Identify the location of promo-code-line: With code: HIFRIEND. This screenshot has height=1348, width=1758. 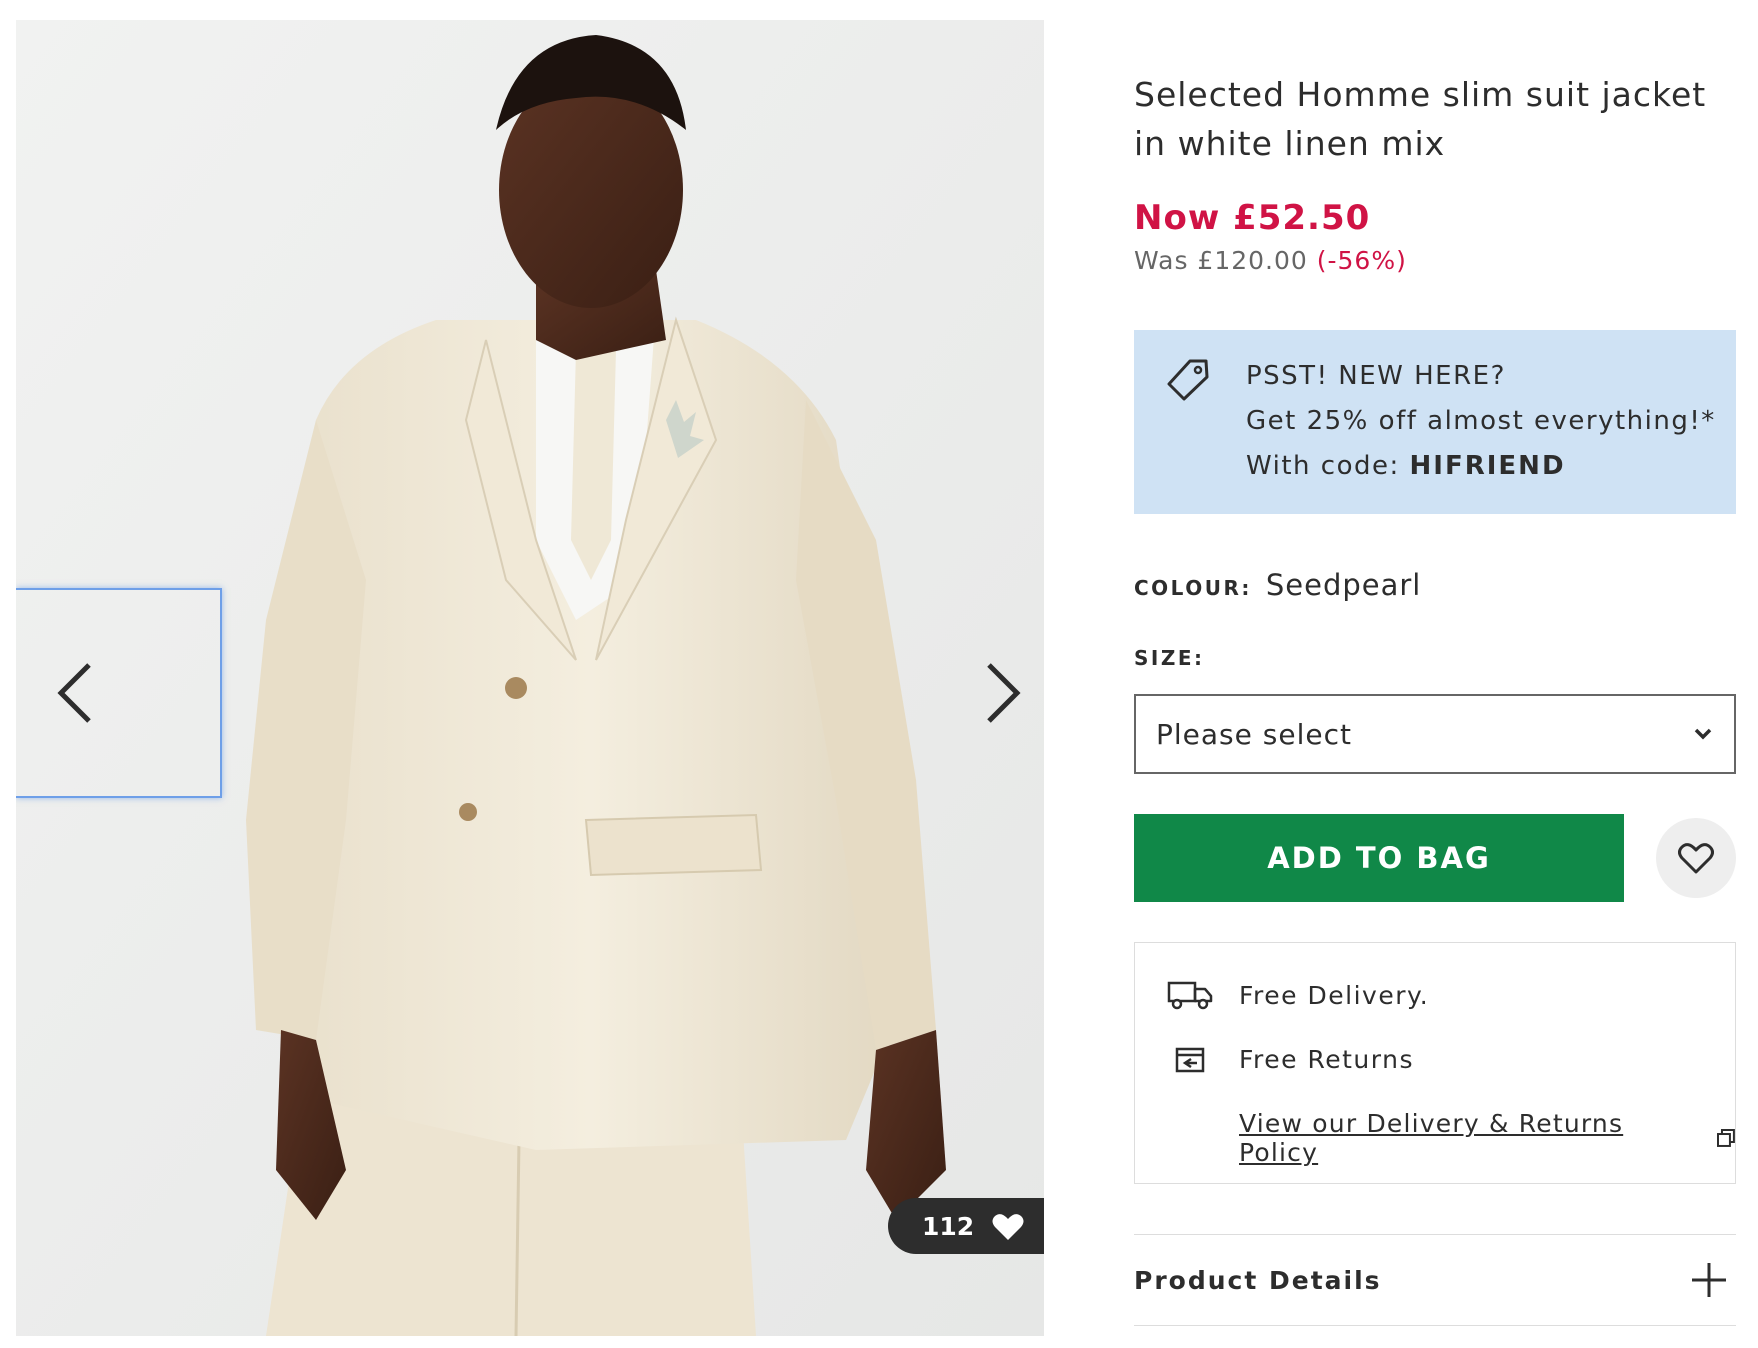
(1491, 466).